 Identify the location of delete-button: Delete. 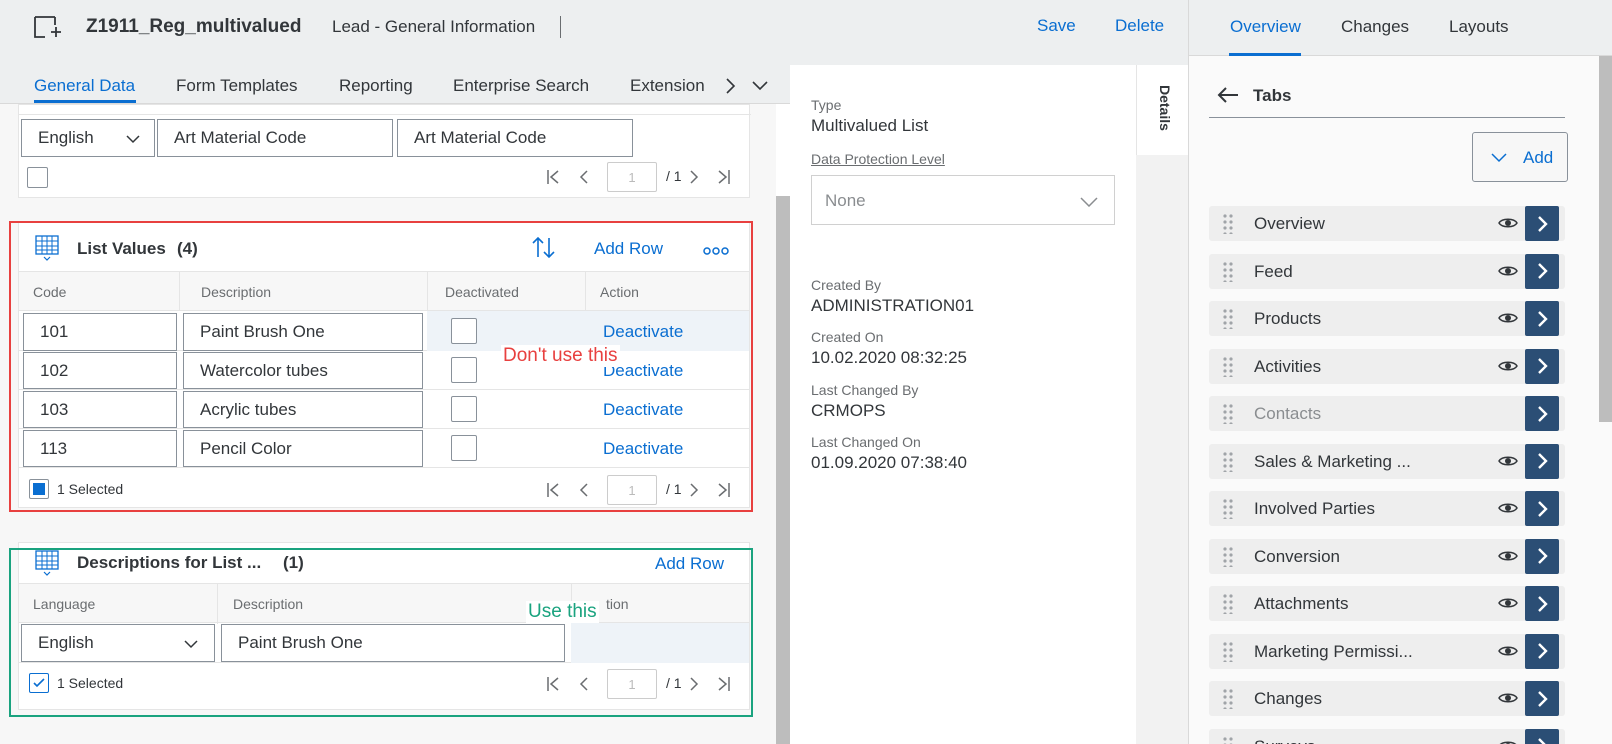
(1139, 26).